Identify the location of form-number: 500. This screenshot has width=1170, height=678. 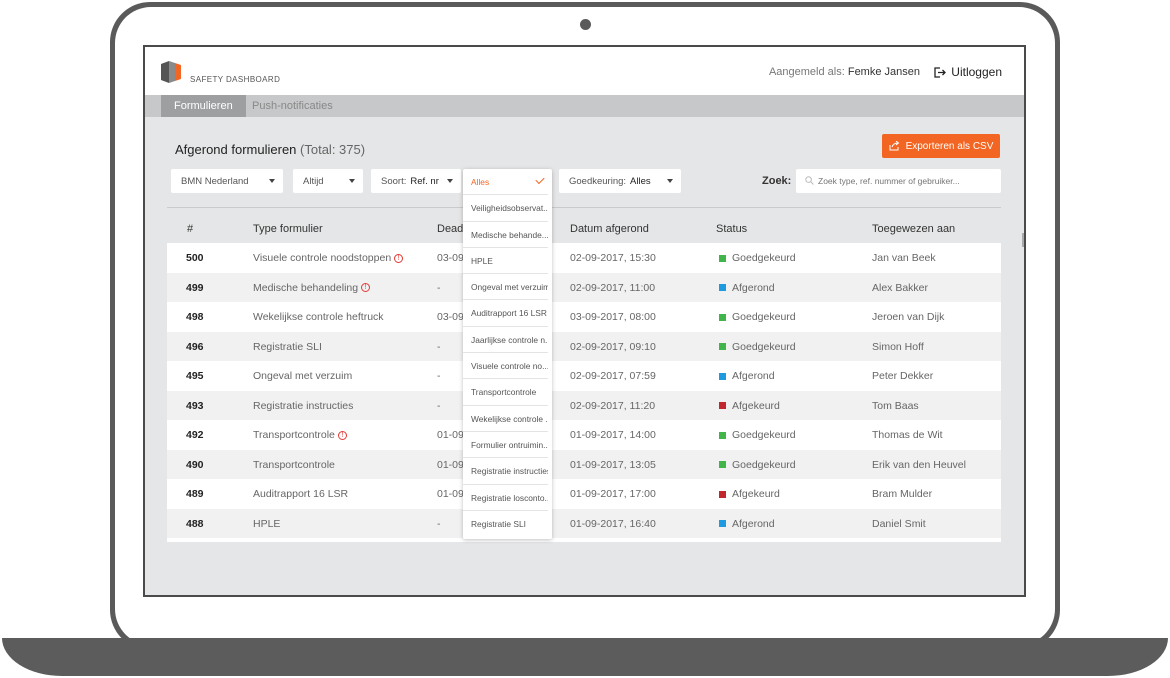
(195, 258).